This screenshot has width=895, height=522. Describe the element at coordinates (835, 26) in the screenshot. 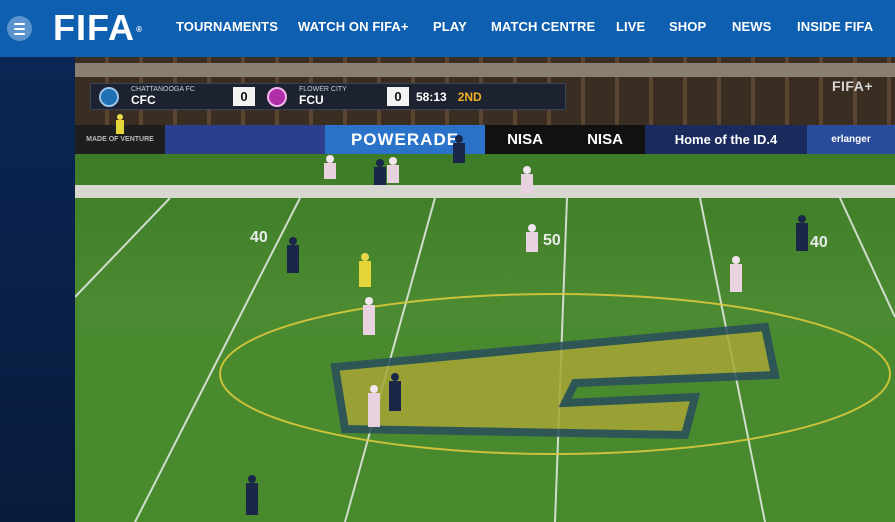

I see `nav-inside-fifa: INSIDE FIFA` at that location.